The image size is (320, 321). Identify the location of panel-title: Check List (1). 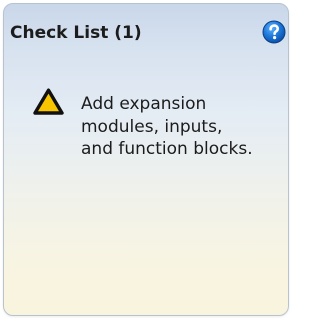
(76, 33).